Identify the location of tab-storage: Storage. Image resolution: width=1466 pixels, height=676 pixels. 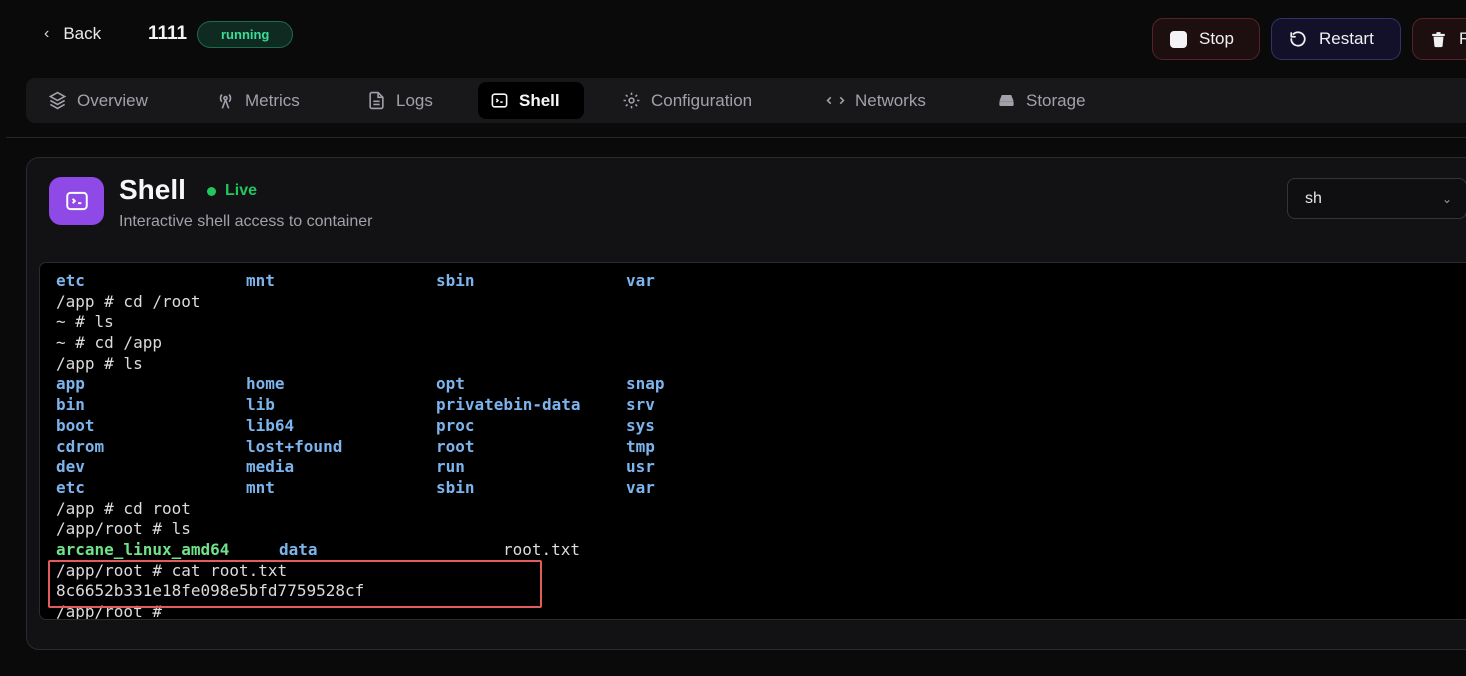
(1041, 100).